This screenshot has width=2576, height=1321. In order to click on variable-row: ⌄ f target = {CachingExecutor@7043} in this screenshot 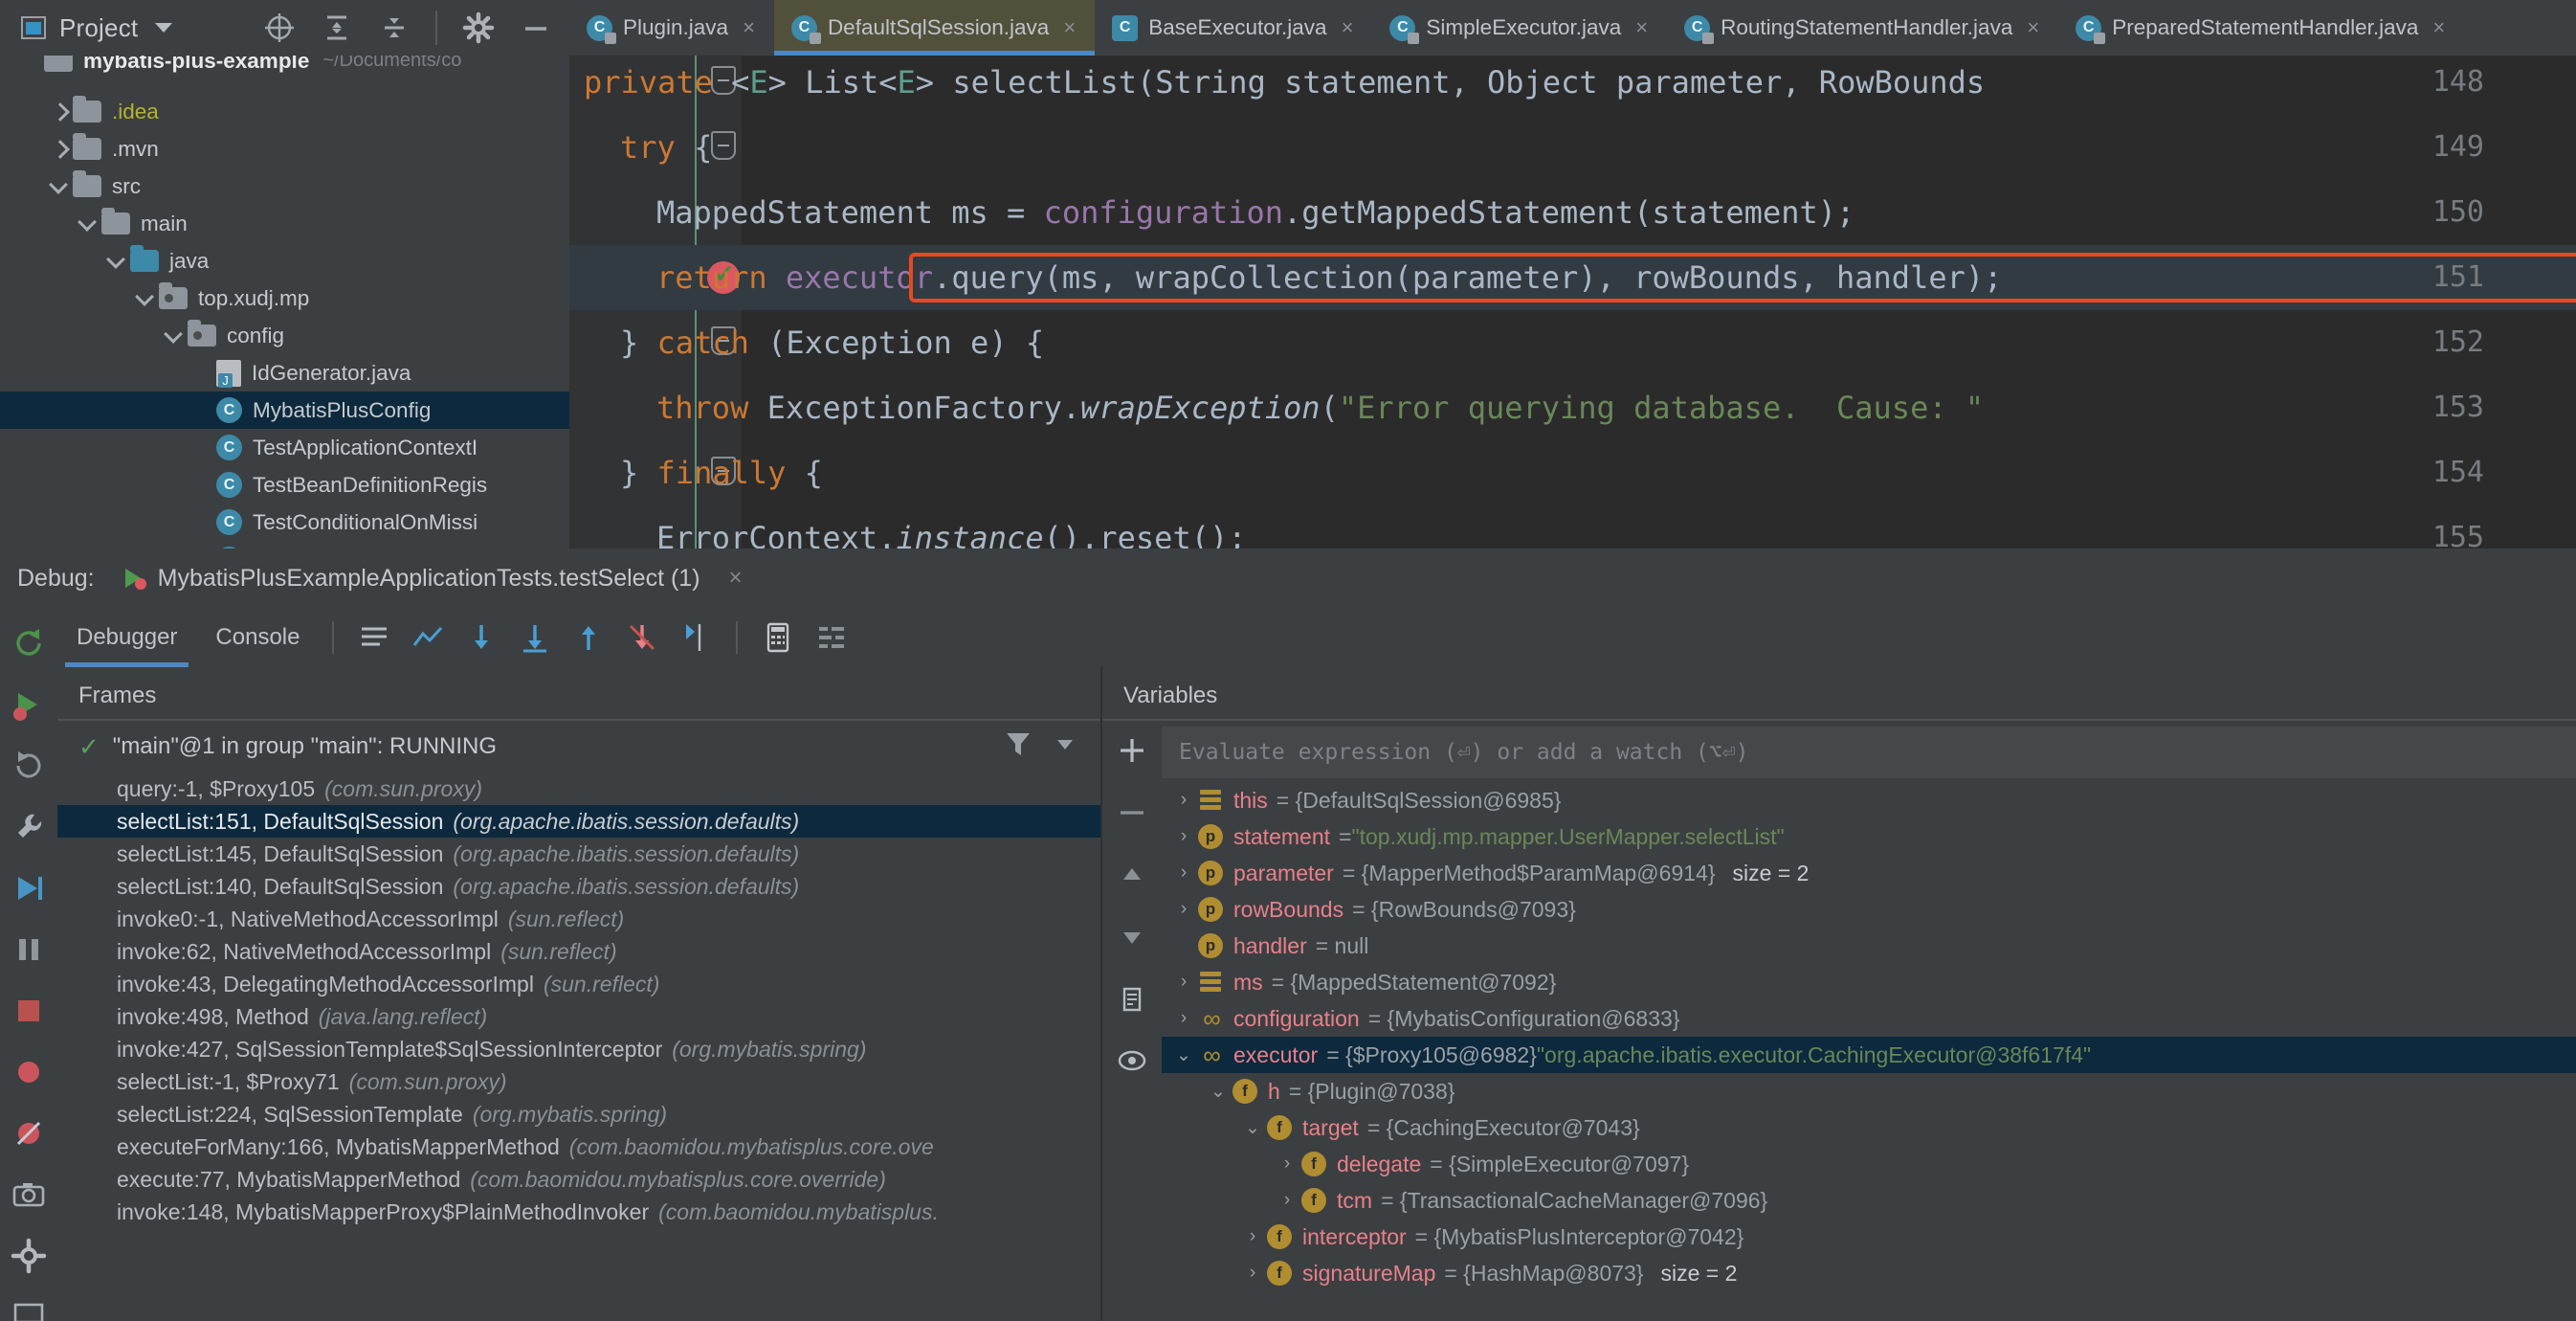, I will do `click(1869, 1127)`.